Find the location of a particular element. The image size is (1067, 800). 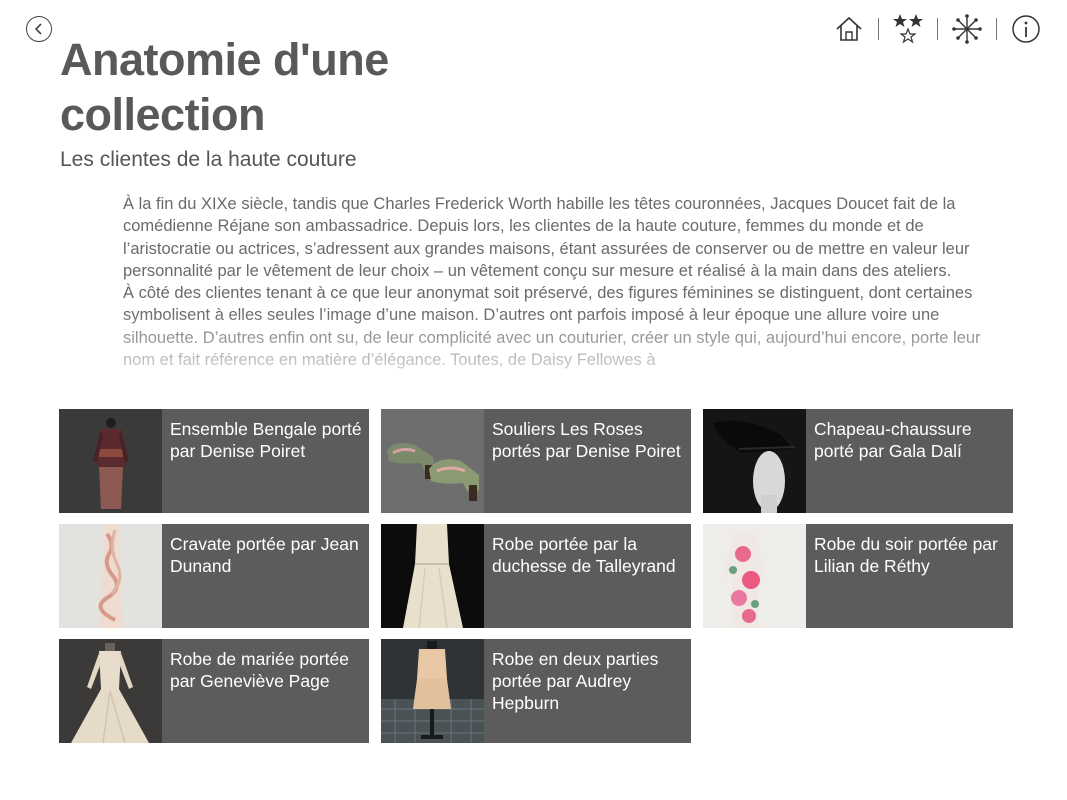

back-arrow-icon is located at coordinates (38, 29).